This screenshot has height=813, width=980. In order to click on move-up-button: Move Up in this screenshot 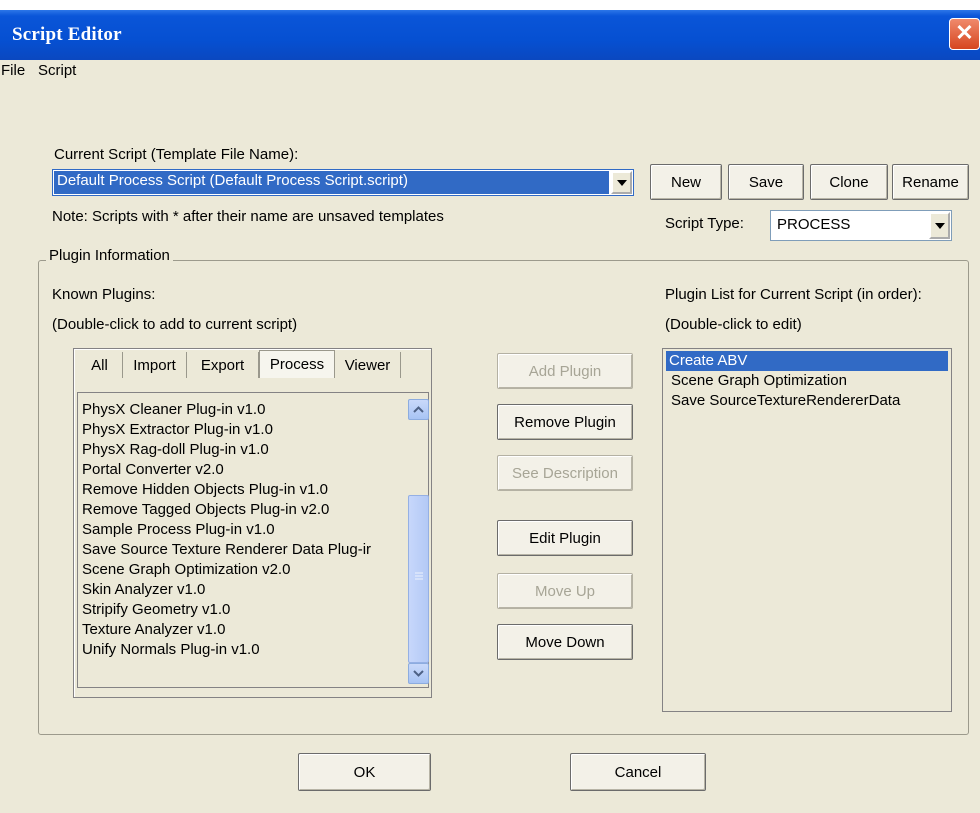, I will do `click(565, 591)`.